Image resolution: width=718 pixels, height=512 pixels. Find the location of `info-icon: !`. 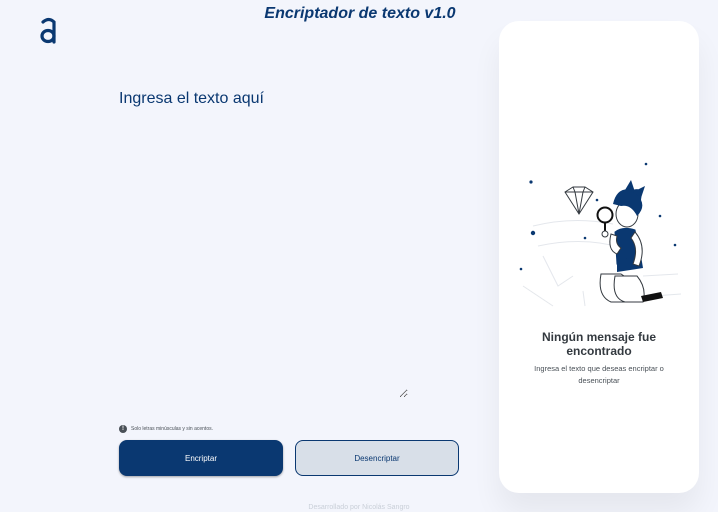

info-icon: ! is located at coordinates (123, 429).